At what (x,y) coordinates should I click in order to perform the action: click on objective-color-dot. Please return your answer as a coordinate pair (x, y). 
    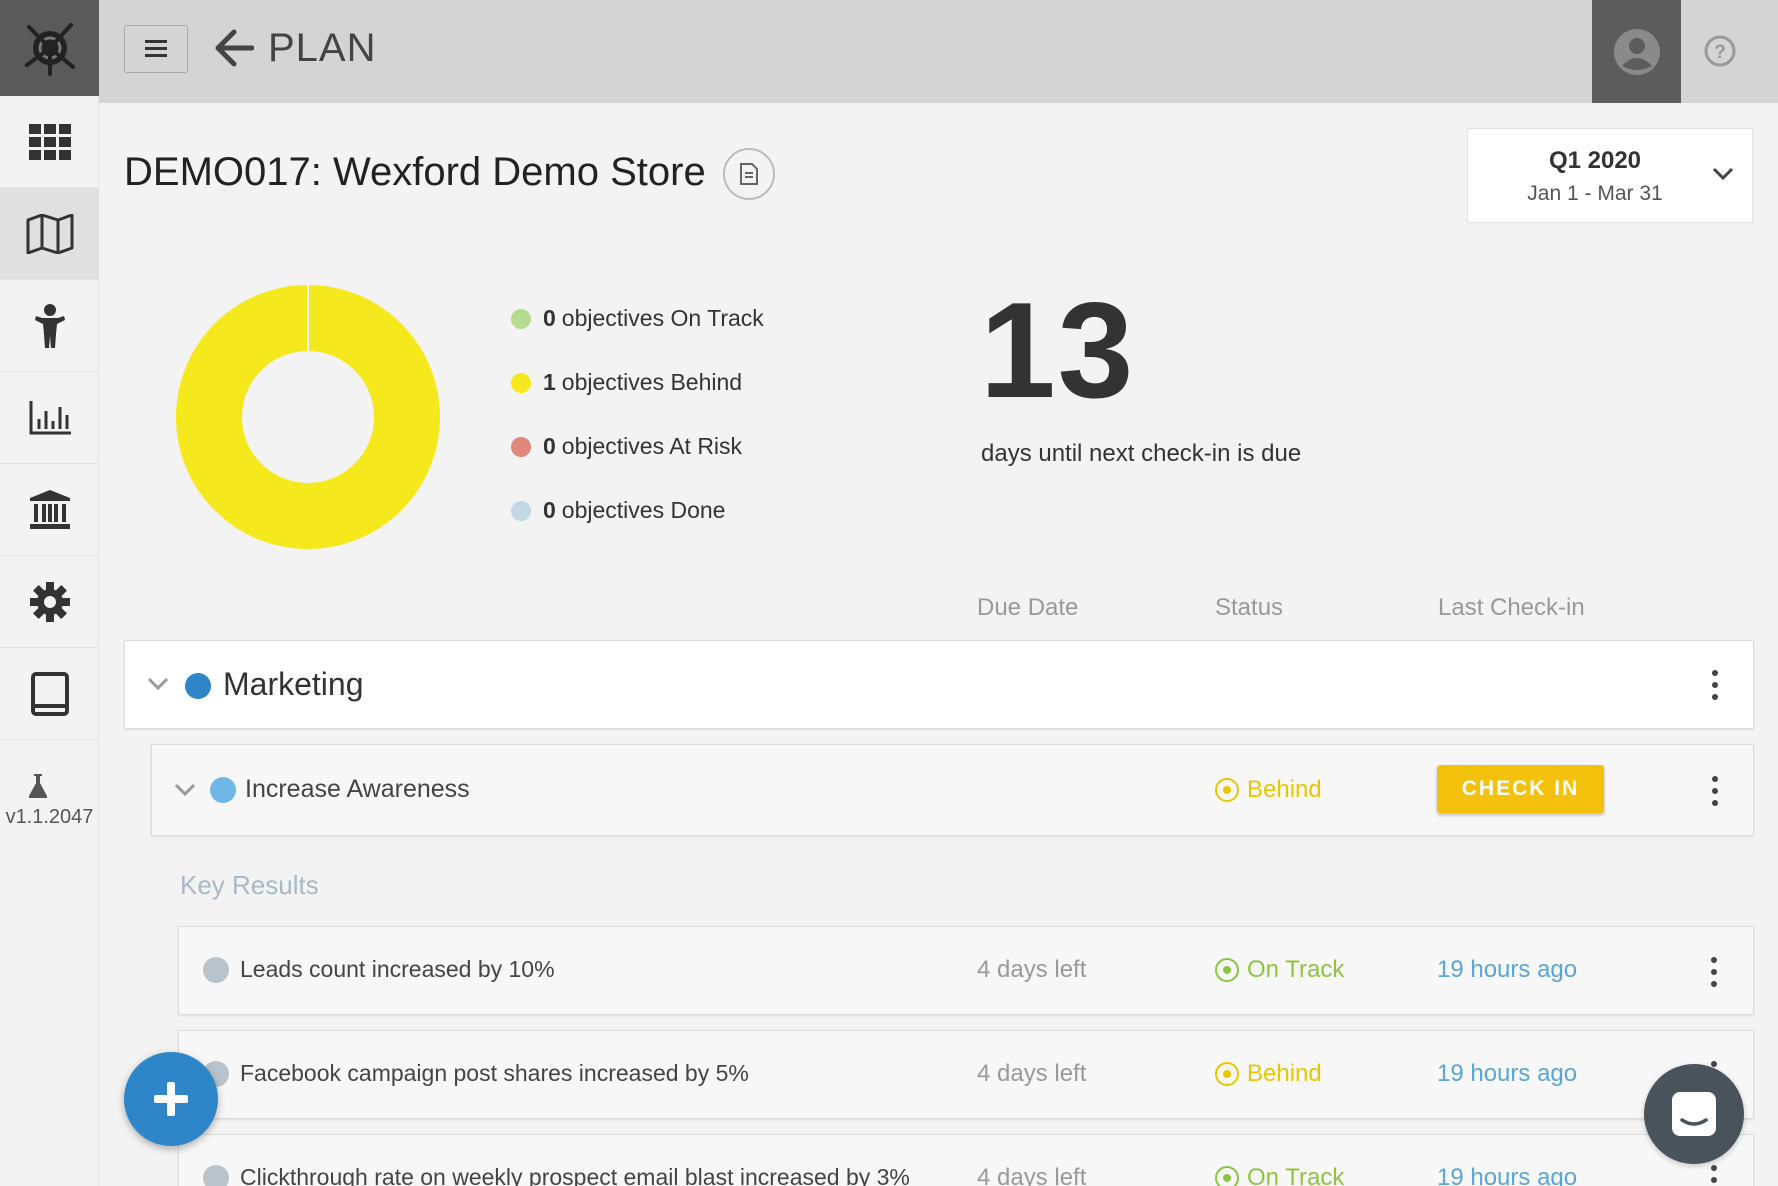
    Looking at the image, I should click on (223, 790).